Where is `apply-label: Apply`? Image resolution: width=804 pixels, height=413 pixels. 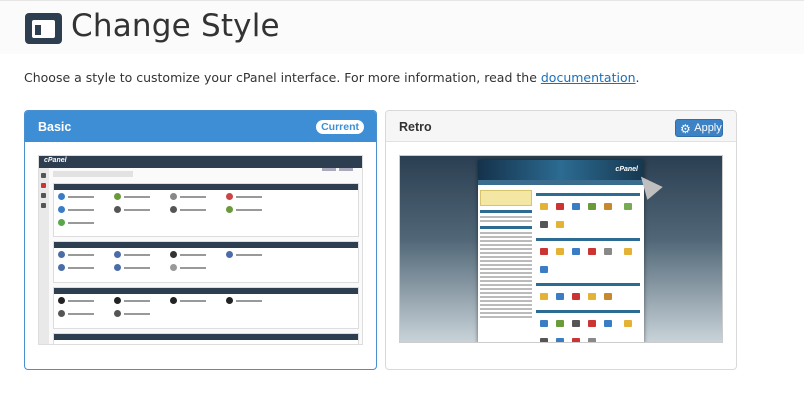
apply-label: Apply is located at coordinates (708, 128).